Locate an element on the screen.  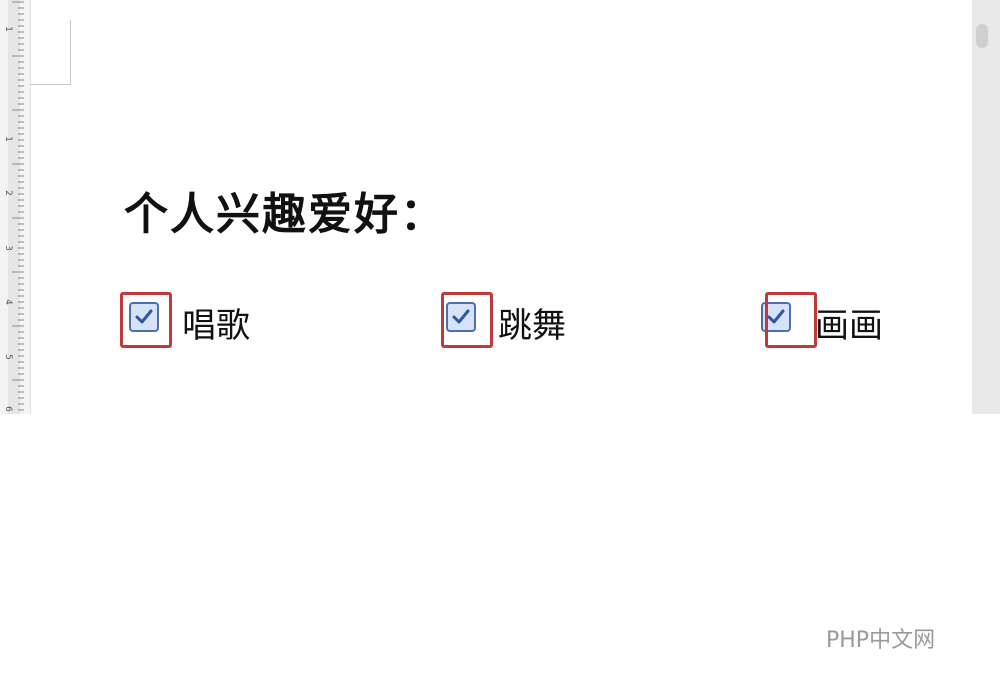
highlight-box is located at coordinates (791, 320).